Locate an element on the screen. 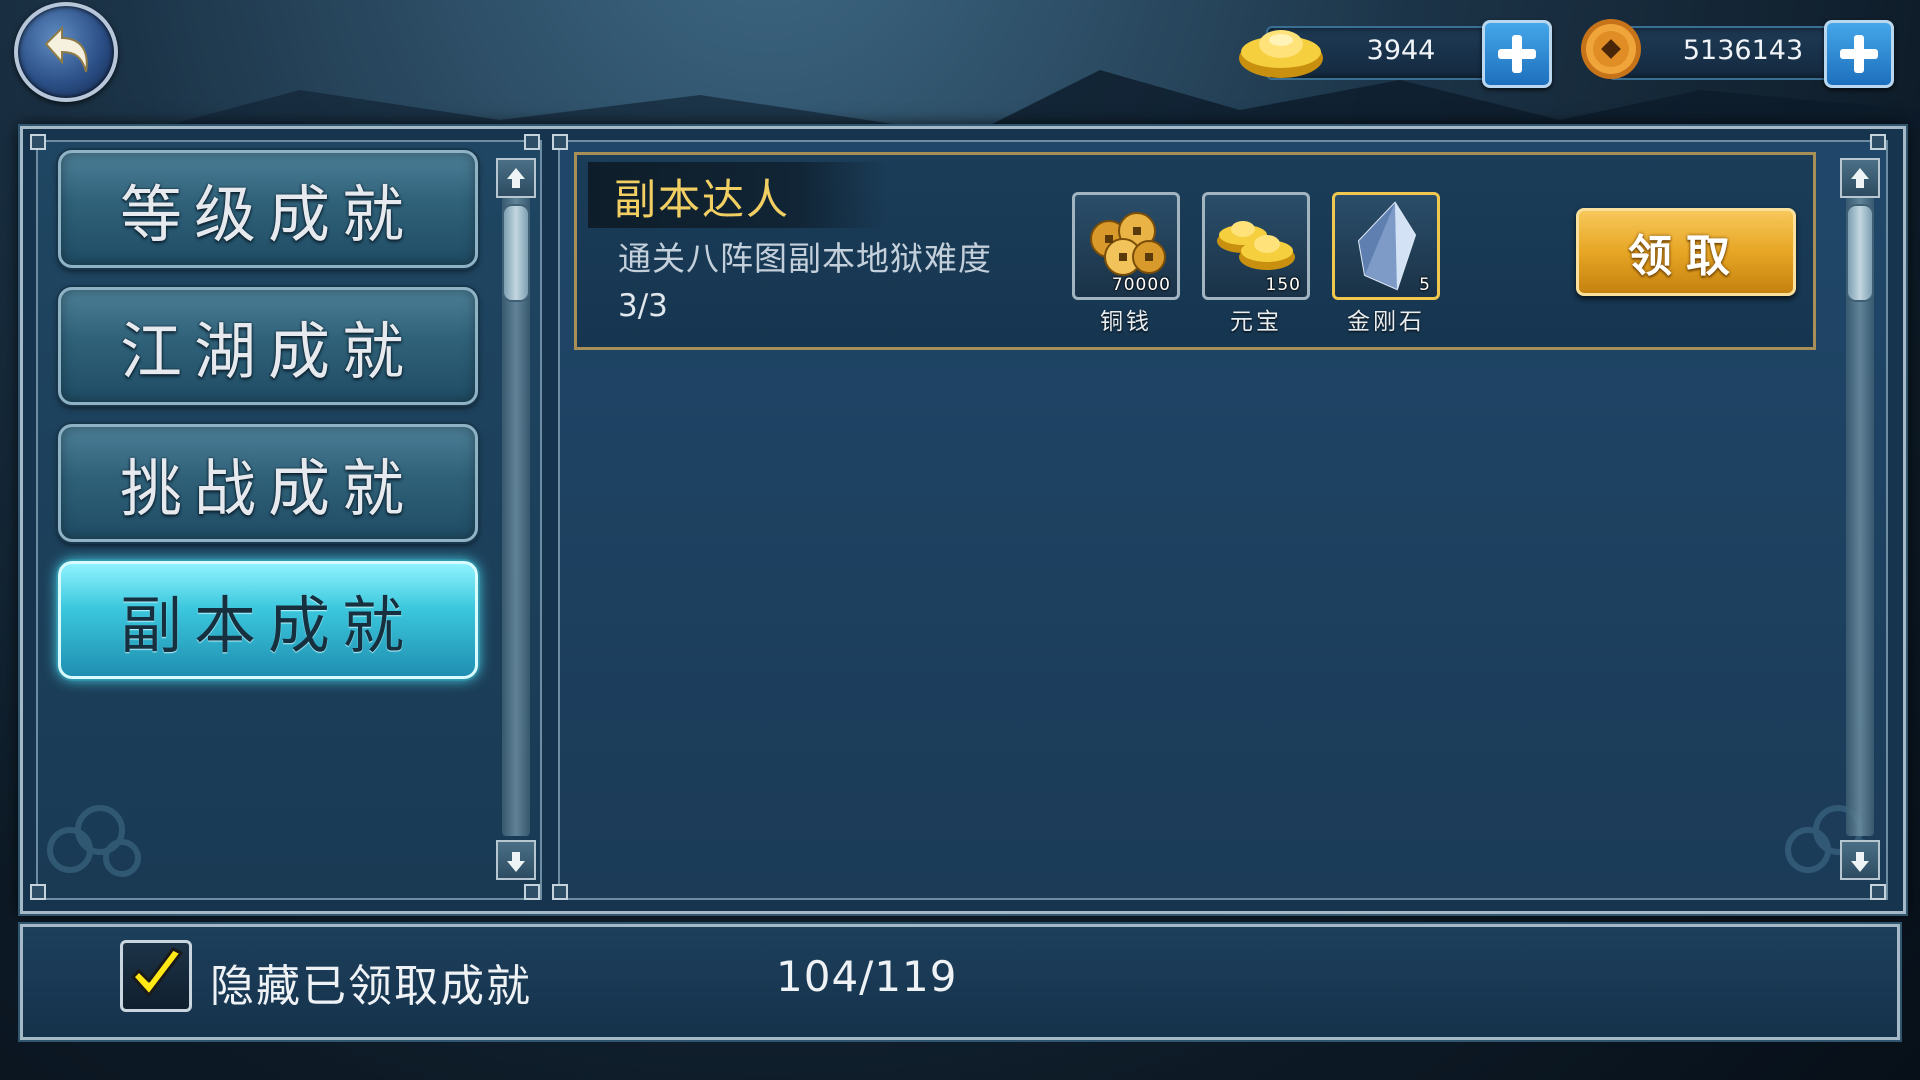  ingot-amount: 3944 is located at coordinates (1401, 50).